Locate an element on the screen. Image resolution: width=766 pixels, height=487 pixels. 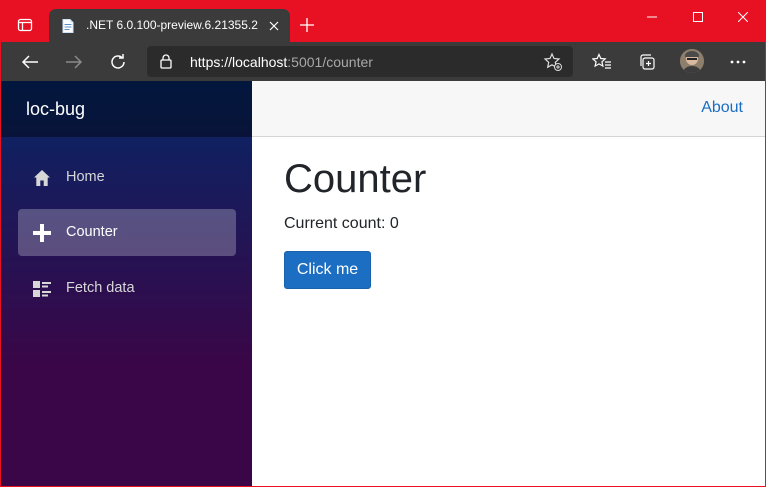
browser-tab: .NET 6.0.100-preview.6.21355.2 is located at coordinates (169, 25).